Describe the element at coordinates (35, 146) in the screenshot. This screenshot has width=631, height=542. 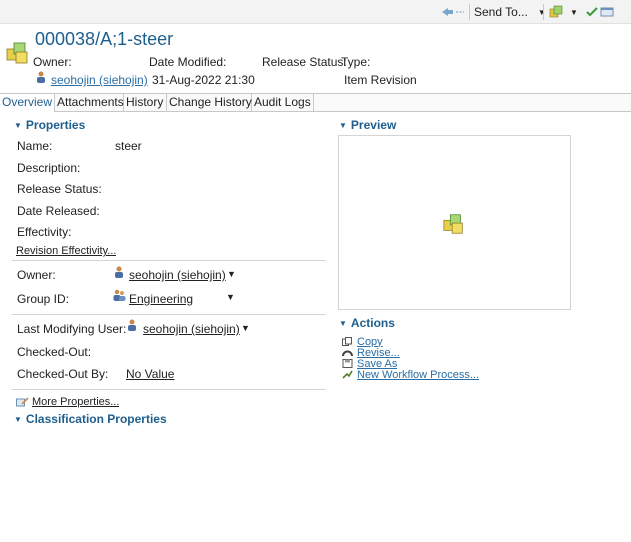
I see `name-label: Name:` at that location.